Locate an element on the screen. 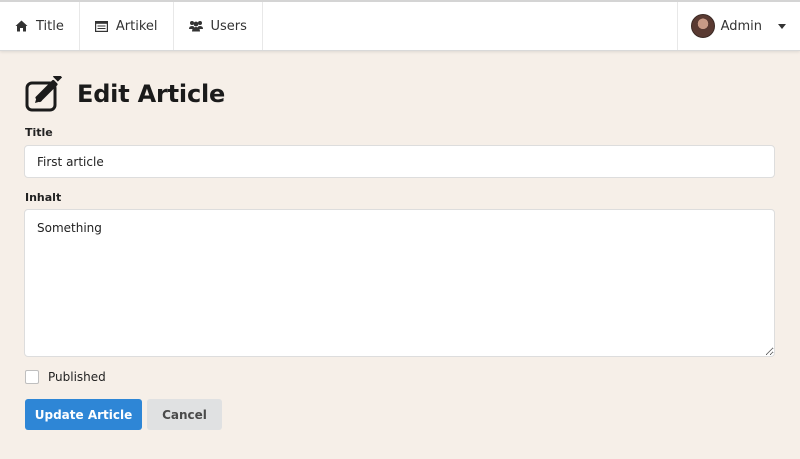  nav-item-label: Artikel is located at coordinates (136, 26).